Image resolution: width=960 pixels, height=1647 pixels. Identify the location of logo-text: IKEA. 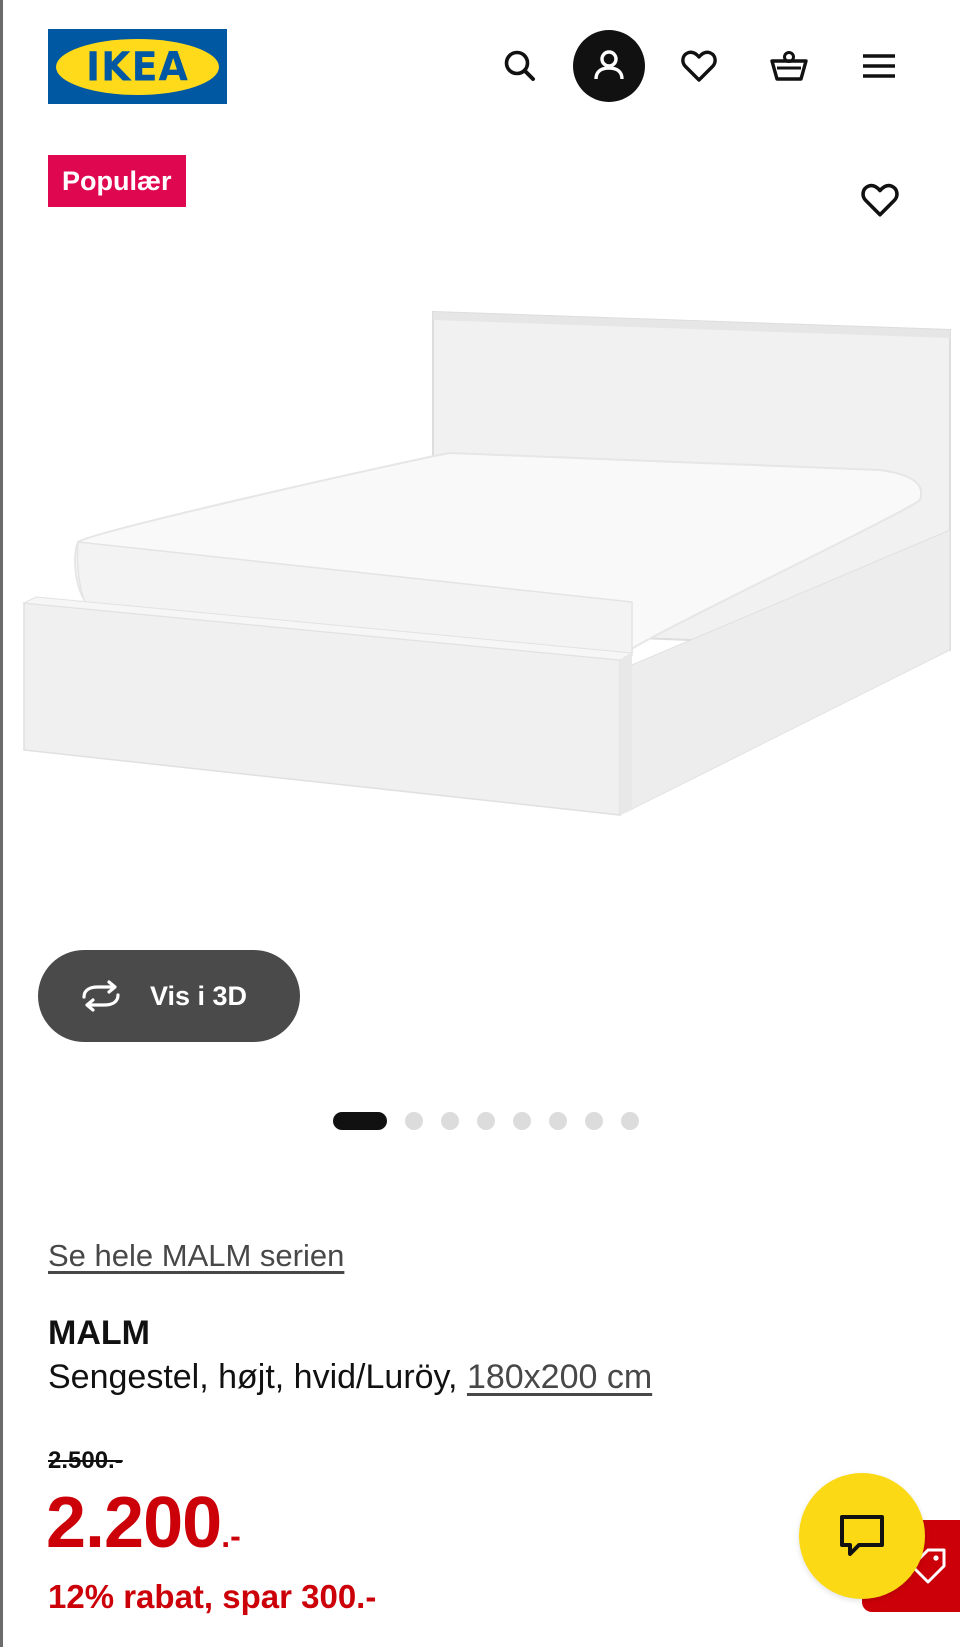
(137, 66).